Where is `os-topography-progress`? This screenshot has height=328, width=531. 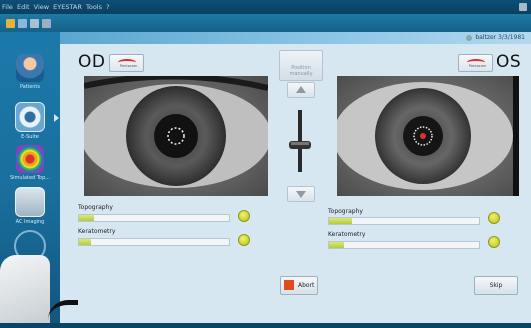 os-topography-progress is located at coordinates (404, 221).